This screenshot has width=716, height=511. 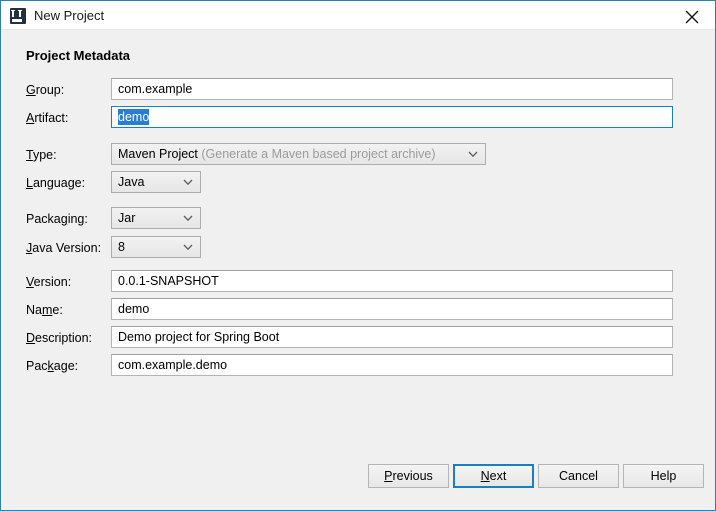 What do you see at coordinates (56, 183) in the screenshot?
I see `label-language: Language:` at bounding box center [56, 183].